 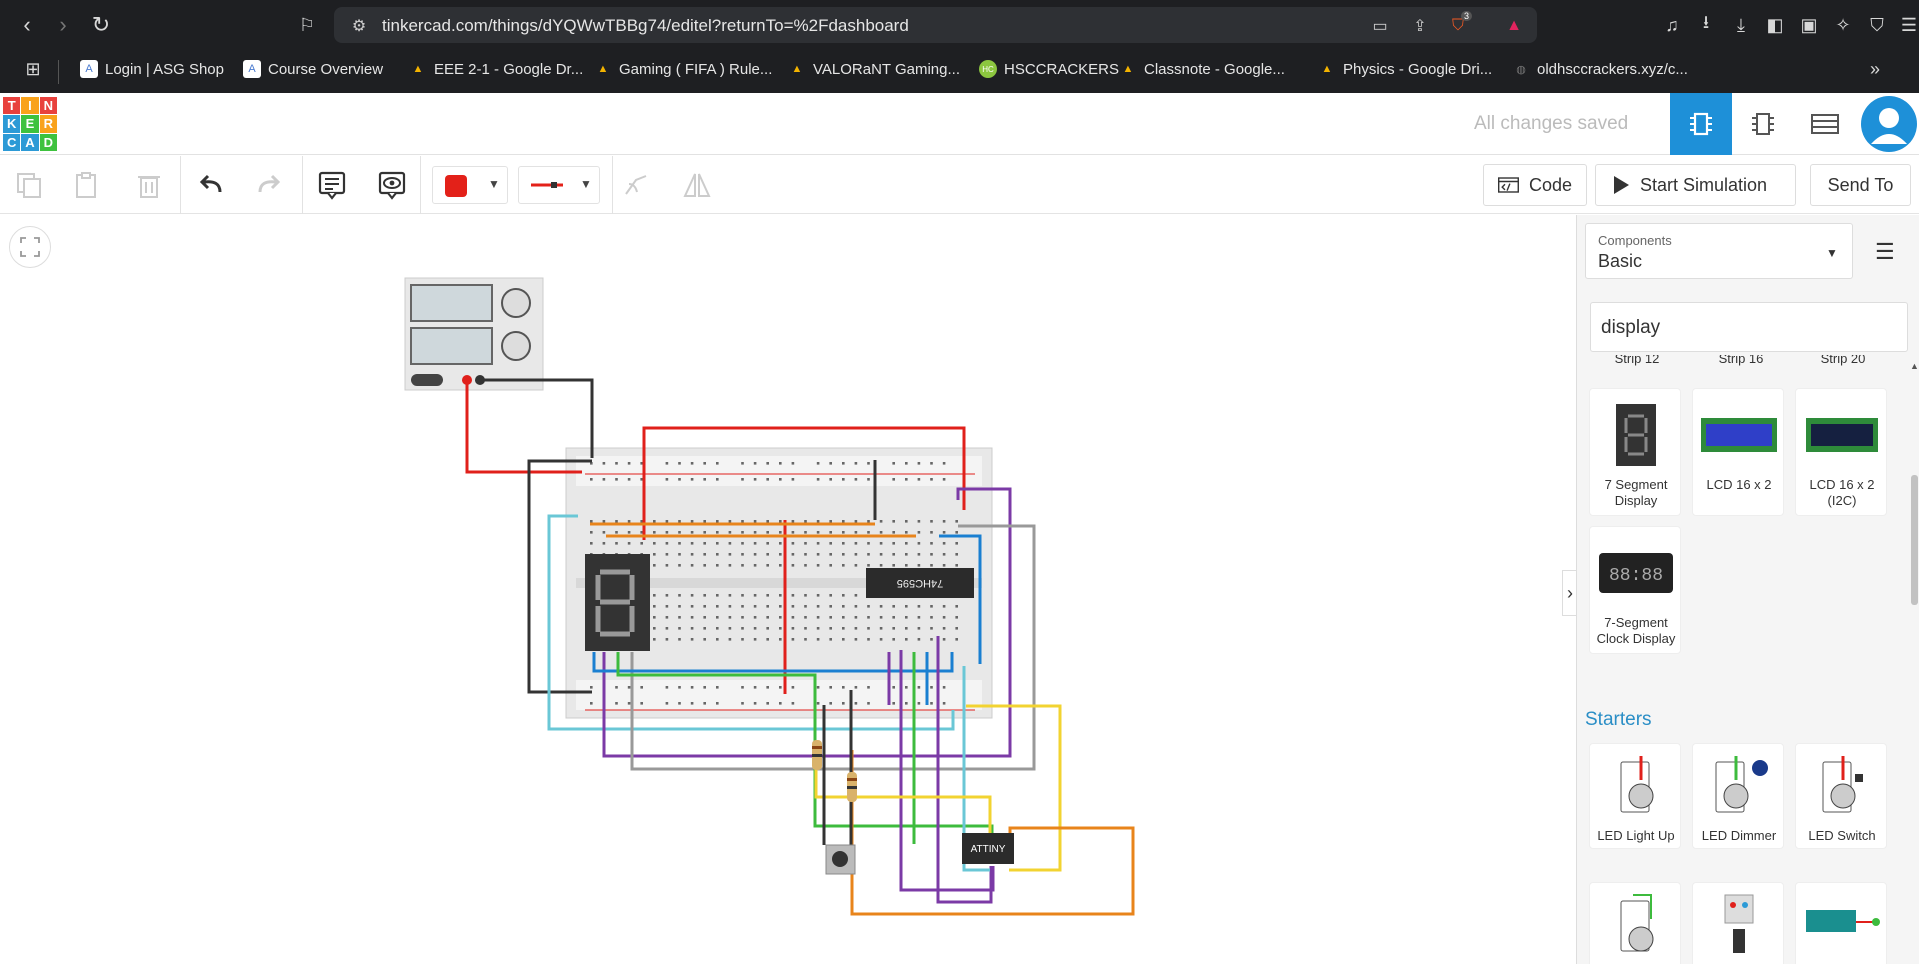 I want to click on leo-icon: ✧, so click(x=1843, y=25).